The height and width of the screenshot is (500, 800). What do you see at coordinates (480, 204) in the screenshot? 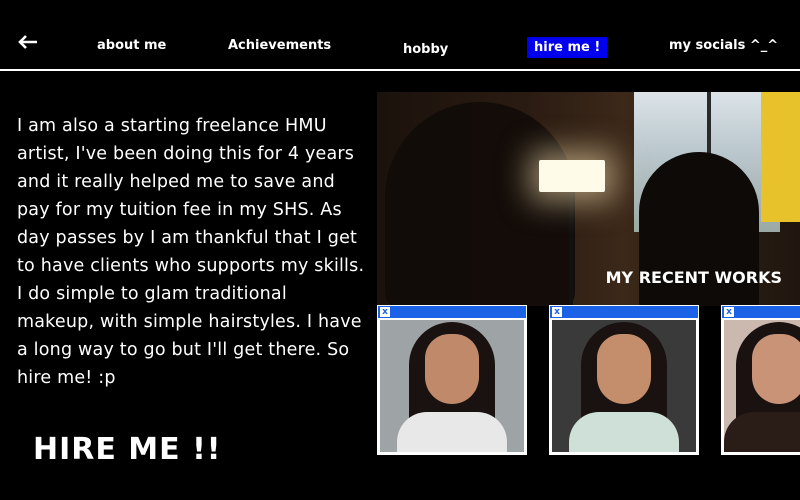
I see `hero-artist-silhouette` at bounding box center [480, 204].